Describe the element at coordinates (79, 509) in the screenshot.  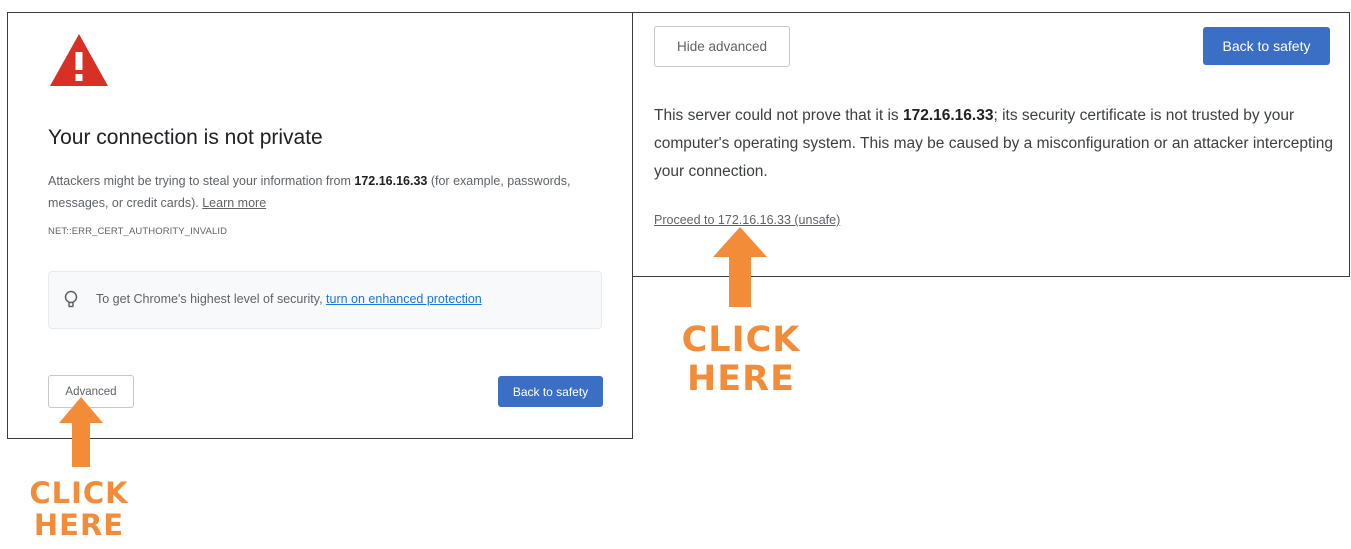
I see `click-here-label-left: CLICK HERE` at that location.